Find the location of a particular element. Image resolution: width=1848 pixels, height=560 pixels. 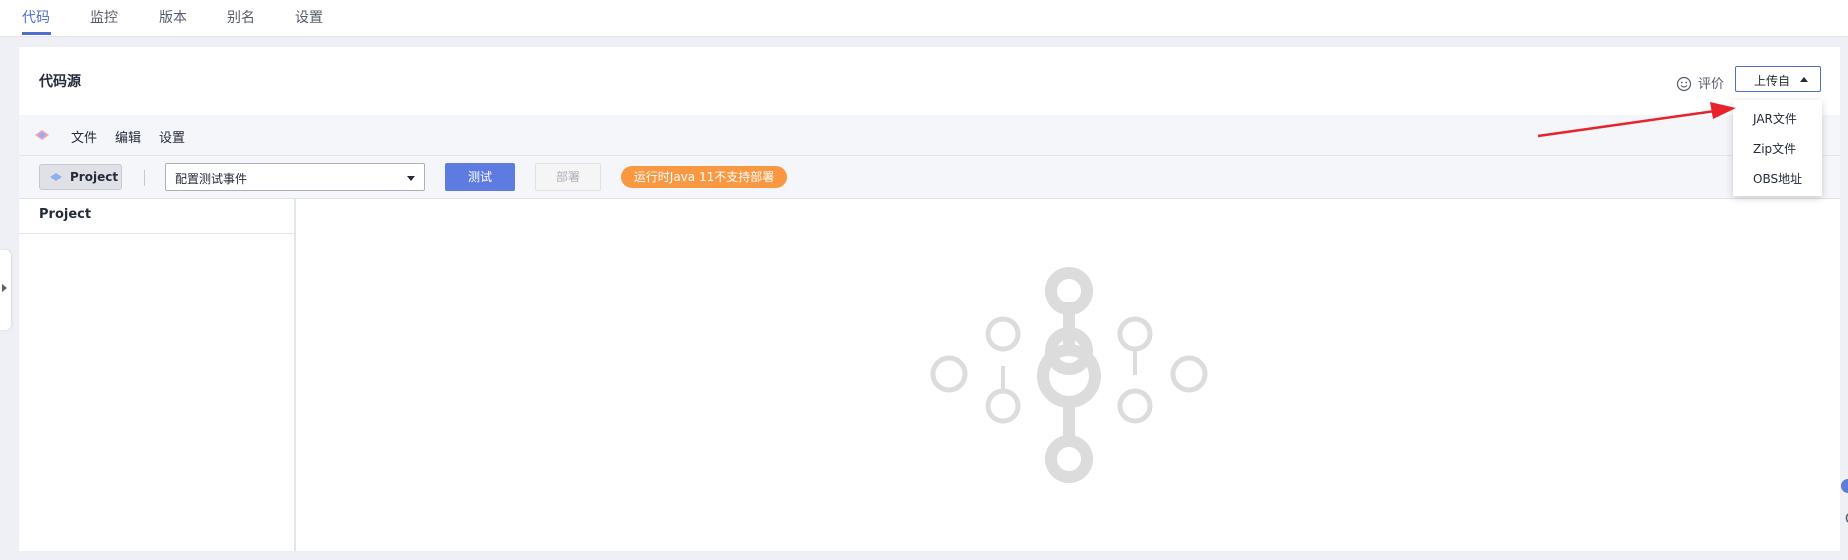

floating-assistant-icon is located at coordinates (1843, 498).